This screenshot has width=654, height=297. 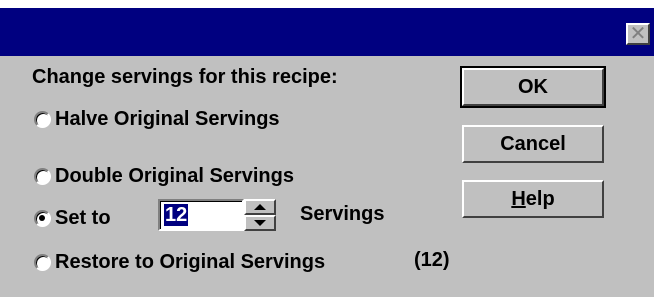 I want to click on top-strip, so click(x=327, y=4).